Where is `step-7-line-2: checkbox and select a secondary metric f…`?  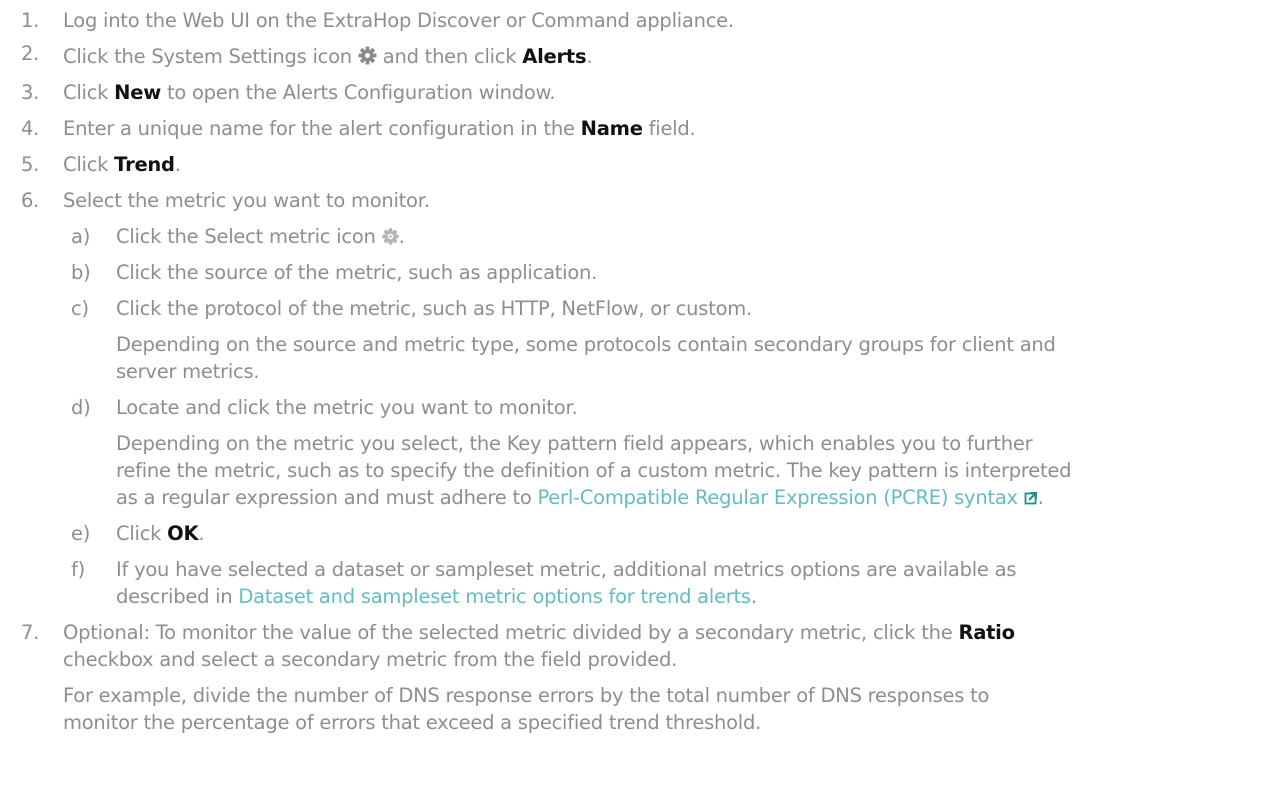
step-7-line-2: checkbox and select a secondary metric f… is located at coordinates (370, 659).